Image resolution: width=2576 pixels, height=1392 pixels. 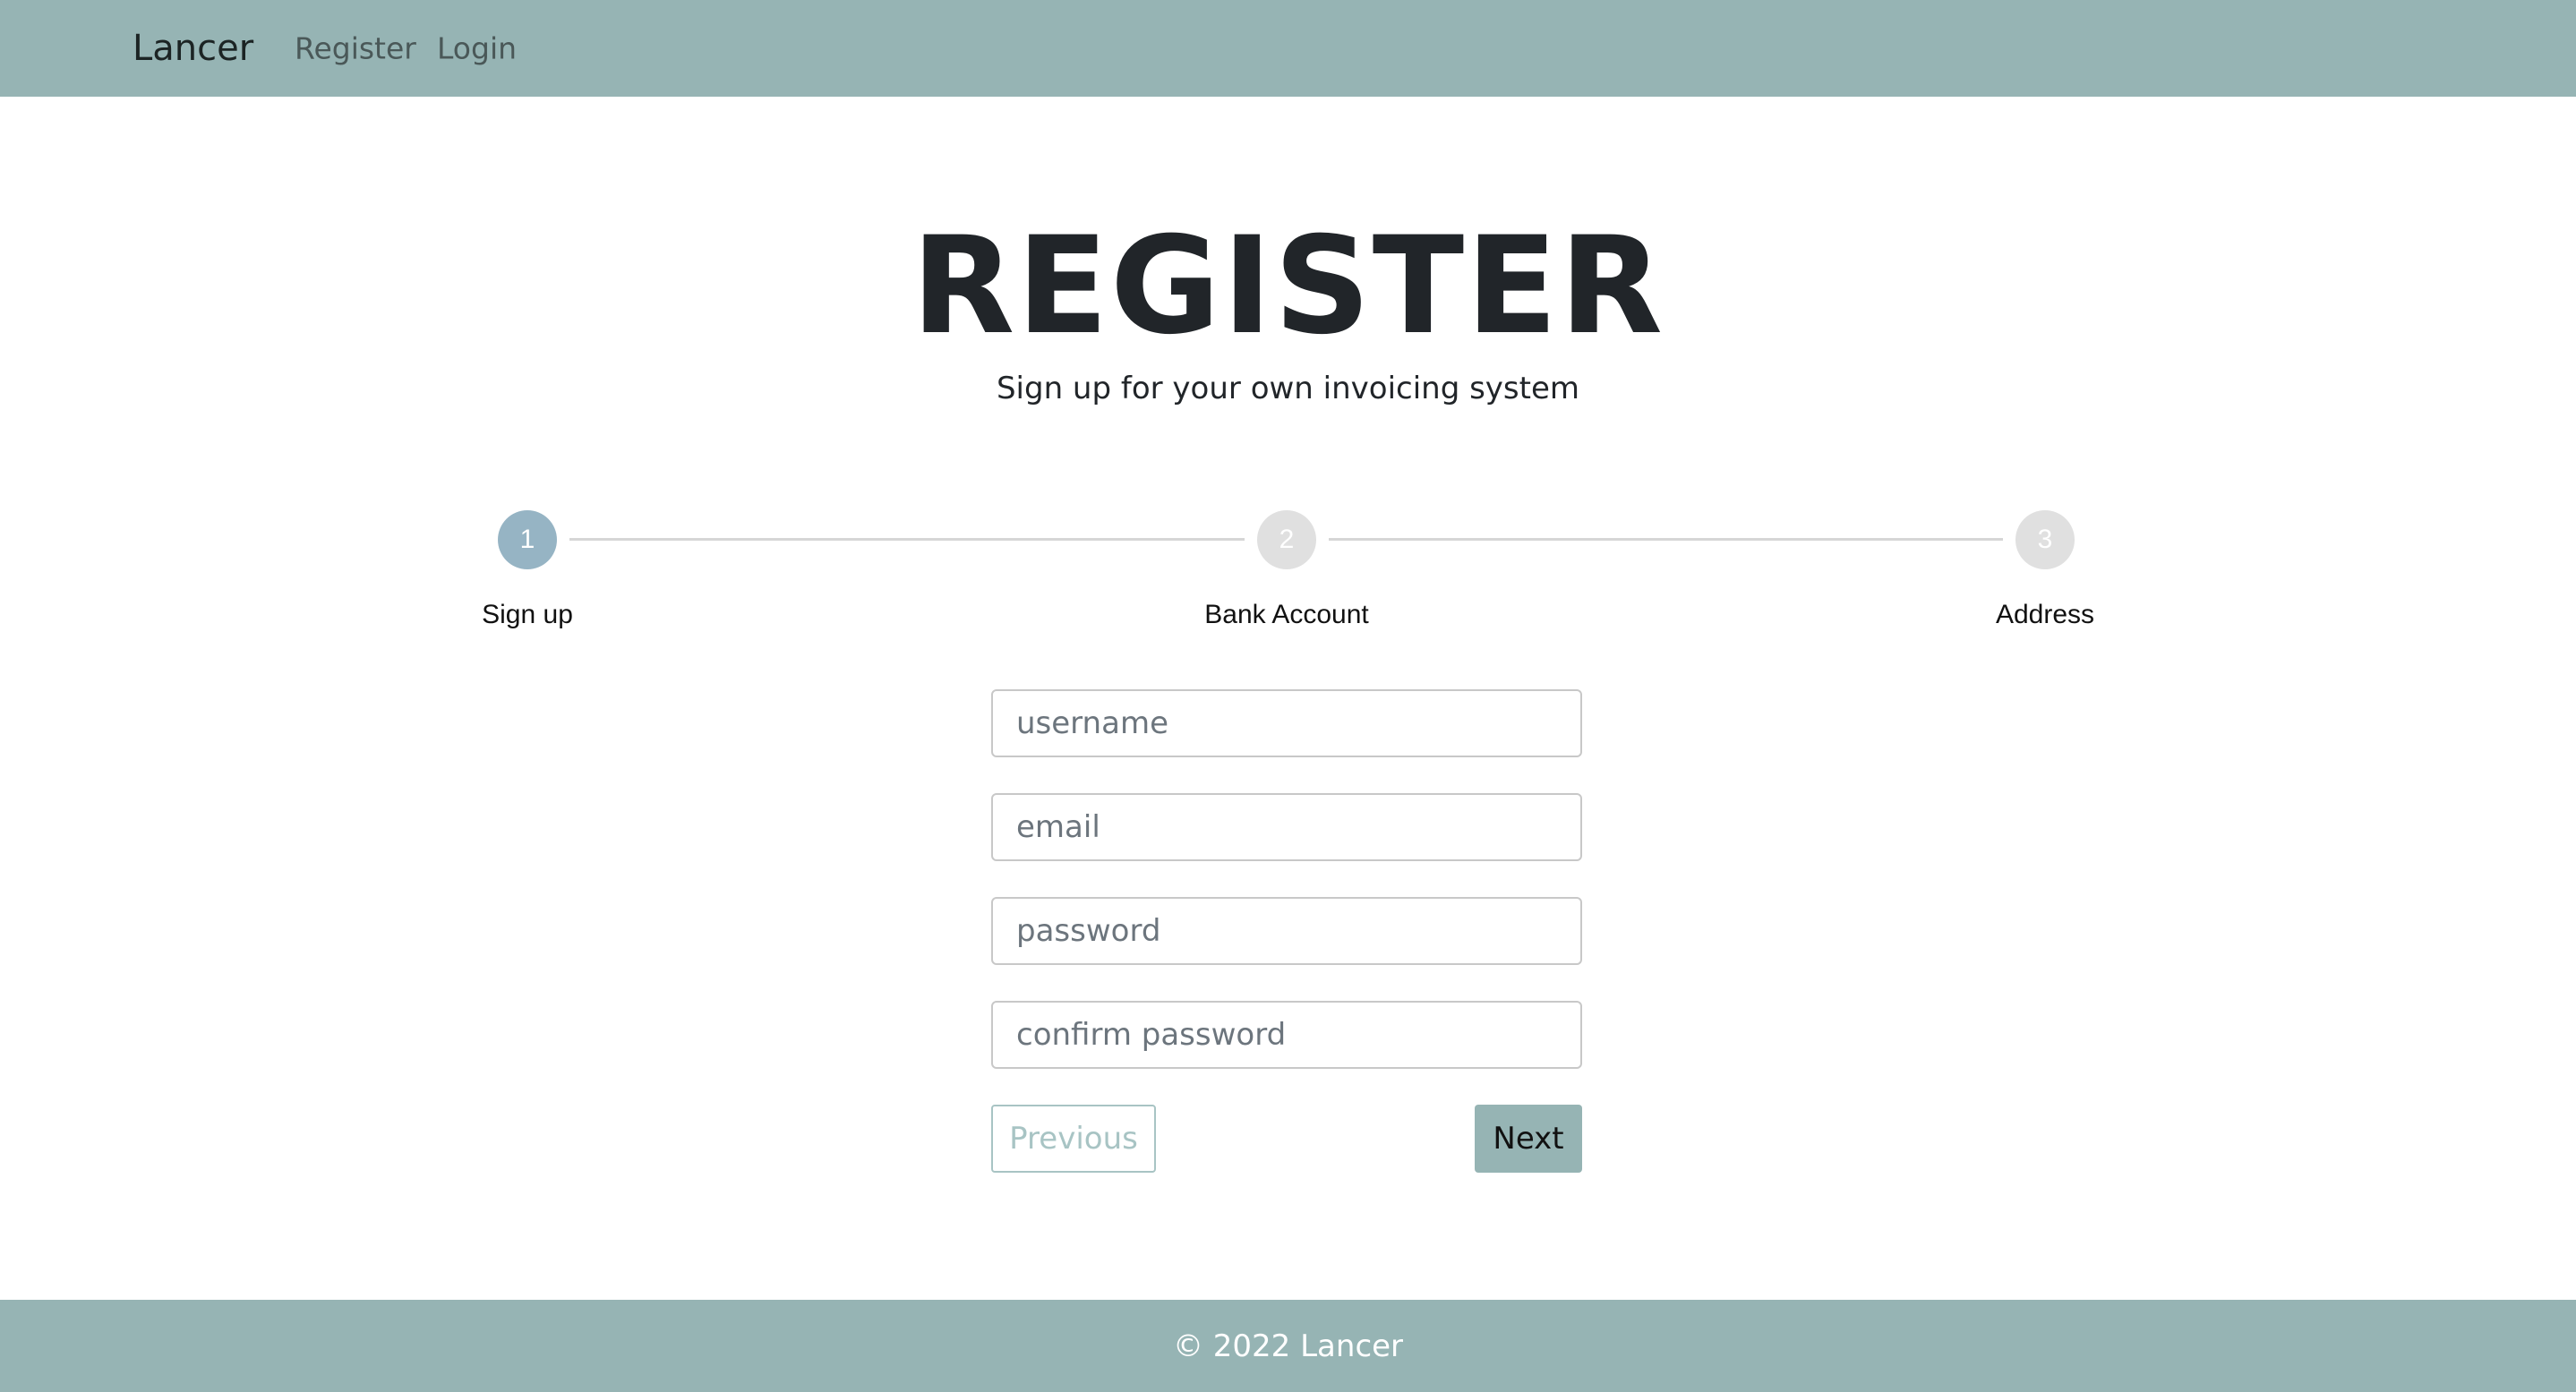 What do you see at coordinates (477, 48) in the screenshot?
I see `nav-login-link: Login` at bounding box center [477, 48].